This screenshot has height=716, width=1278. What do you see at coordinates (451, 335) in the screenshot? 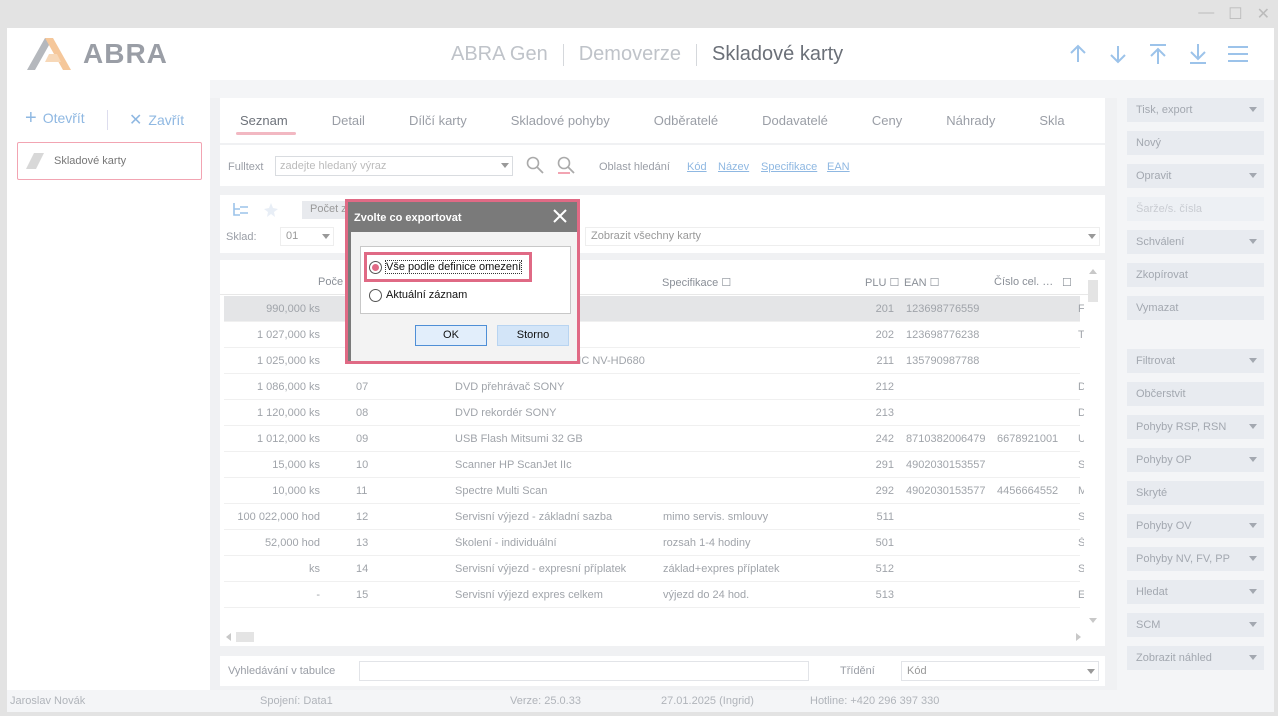
I see `ok-button: OK` at bounding box center [451, 335].